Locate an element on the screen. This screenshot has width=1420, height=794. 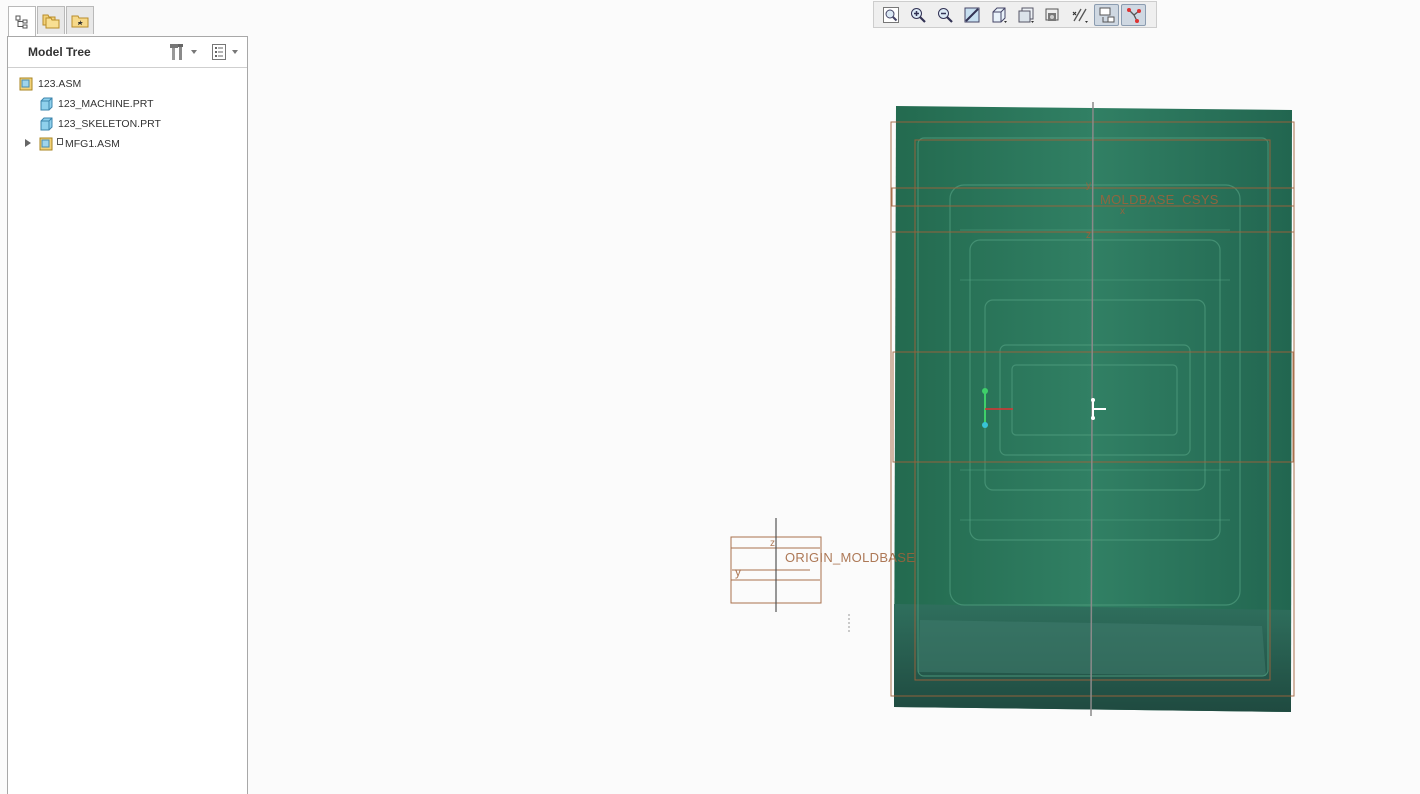
tree-show-button is located at coordinates (224, 52).